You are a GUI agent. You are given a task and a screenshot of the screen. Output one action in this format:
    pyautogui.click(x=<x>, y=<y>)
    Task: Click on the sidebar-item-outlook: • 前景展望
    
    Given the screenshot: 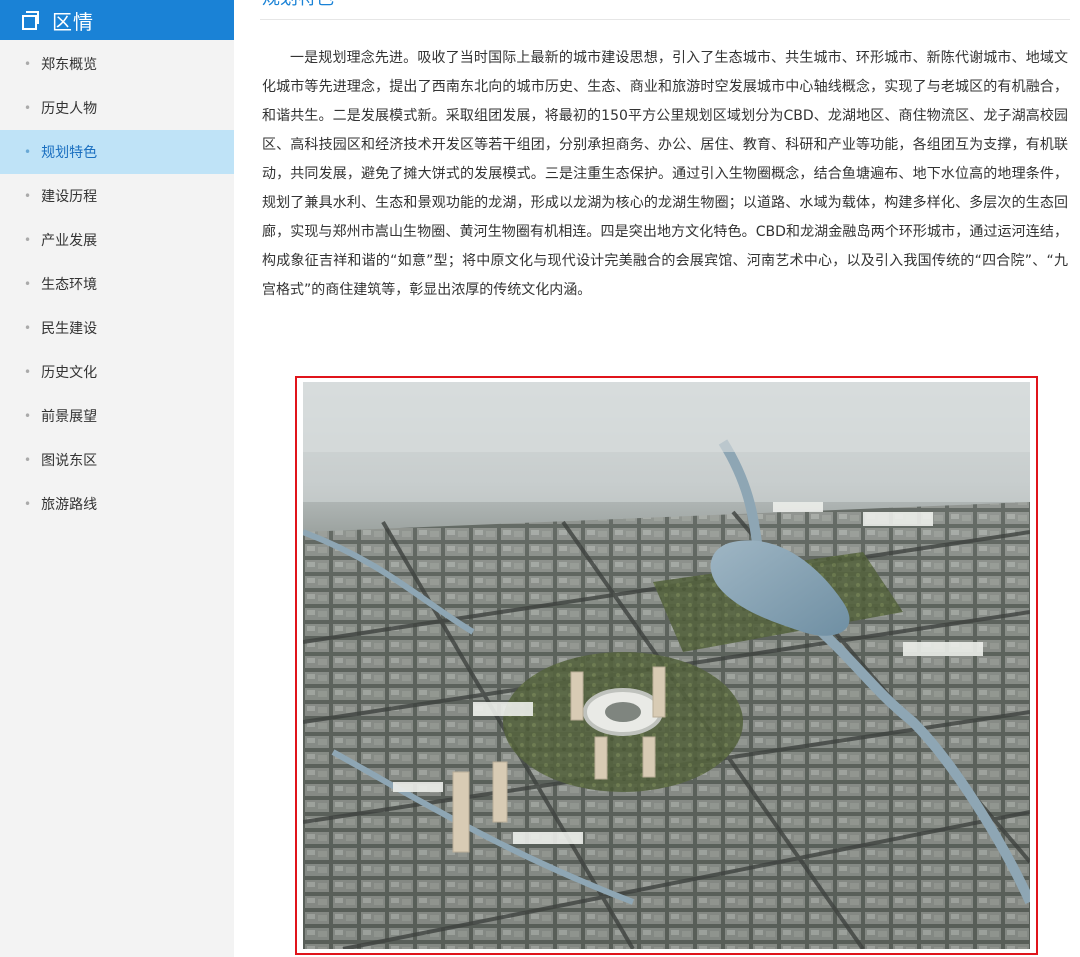 What is the action you would take?
    pyautogui.click(x=117, y=416)
    